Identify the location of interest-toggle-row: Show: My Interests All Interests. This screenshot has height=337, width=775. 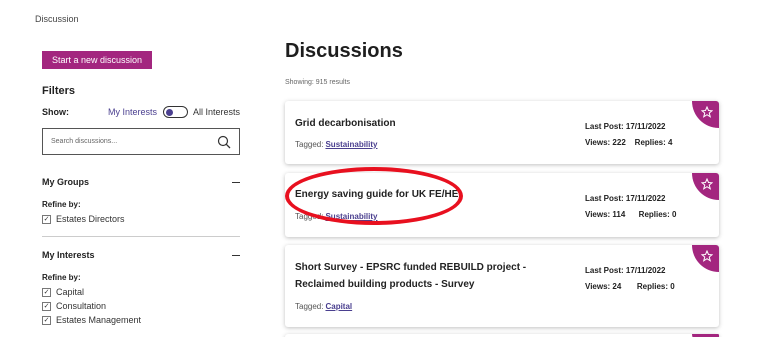
(141, 112).